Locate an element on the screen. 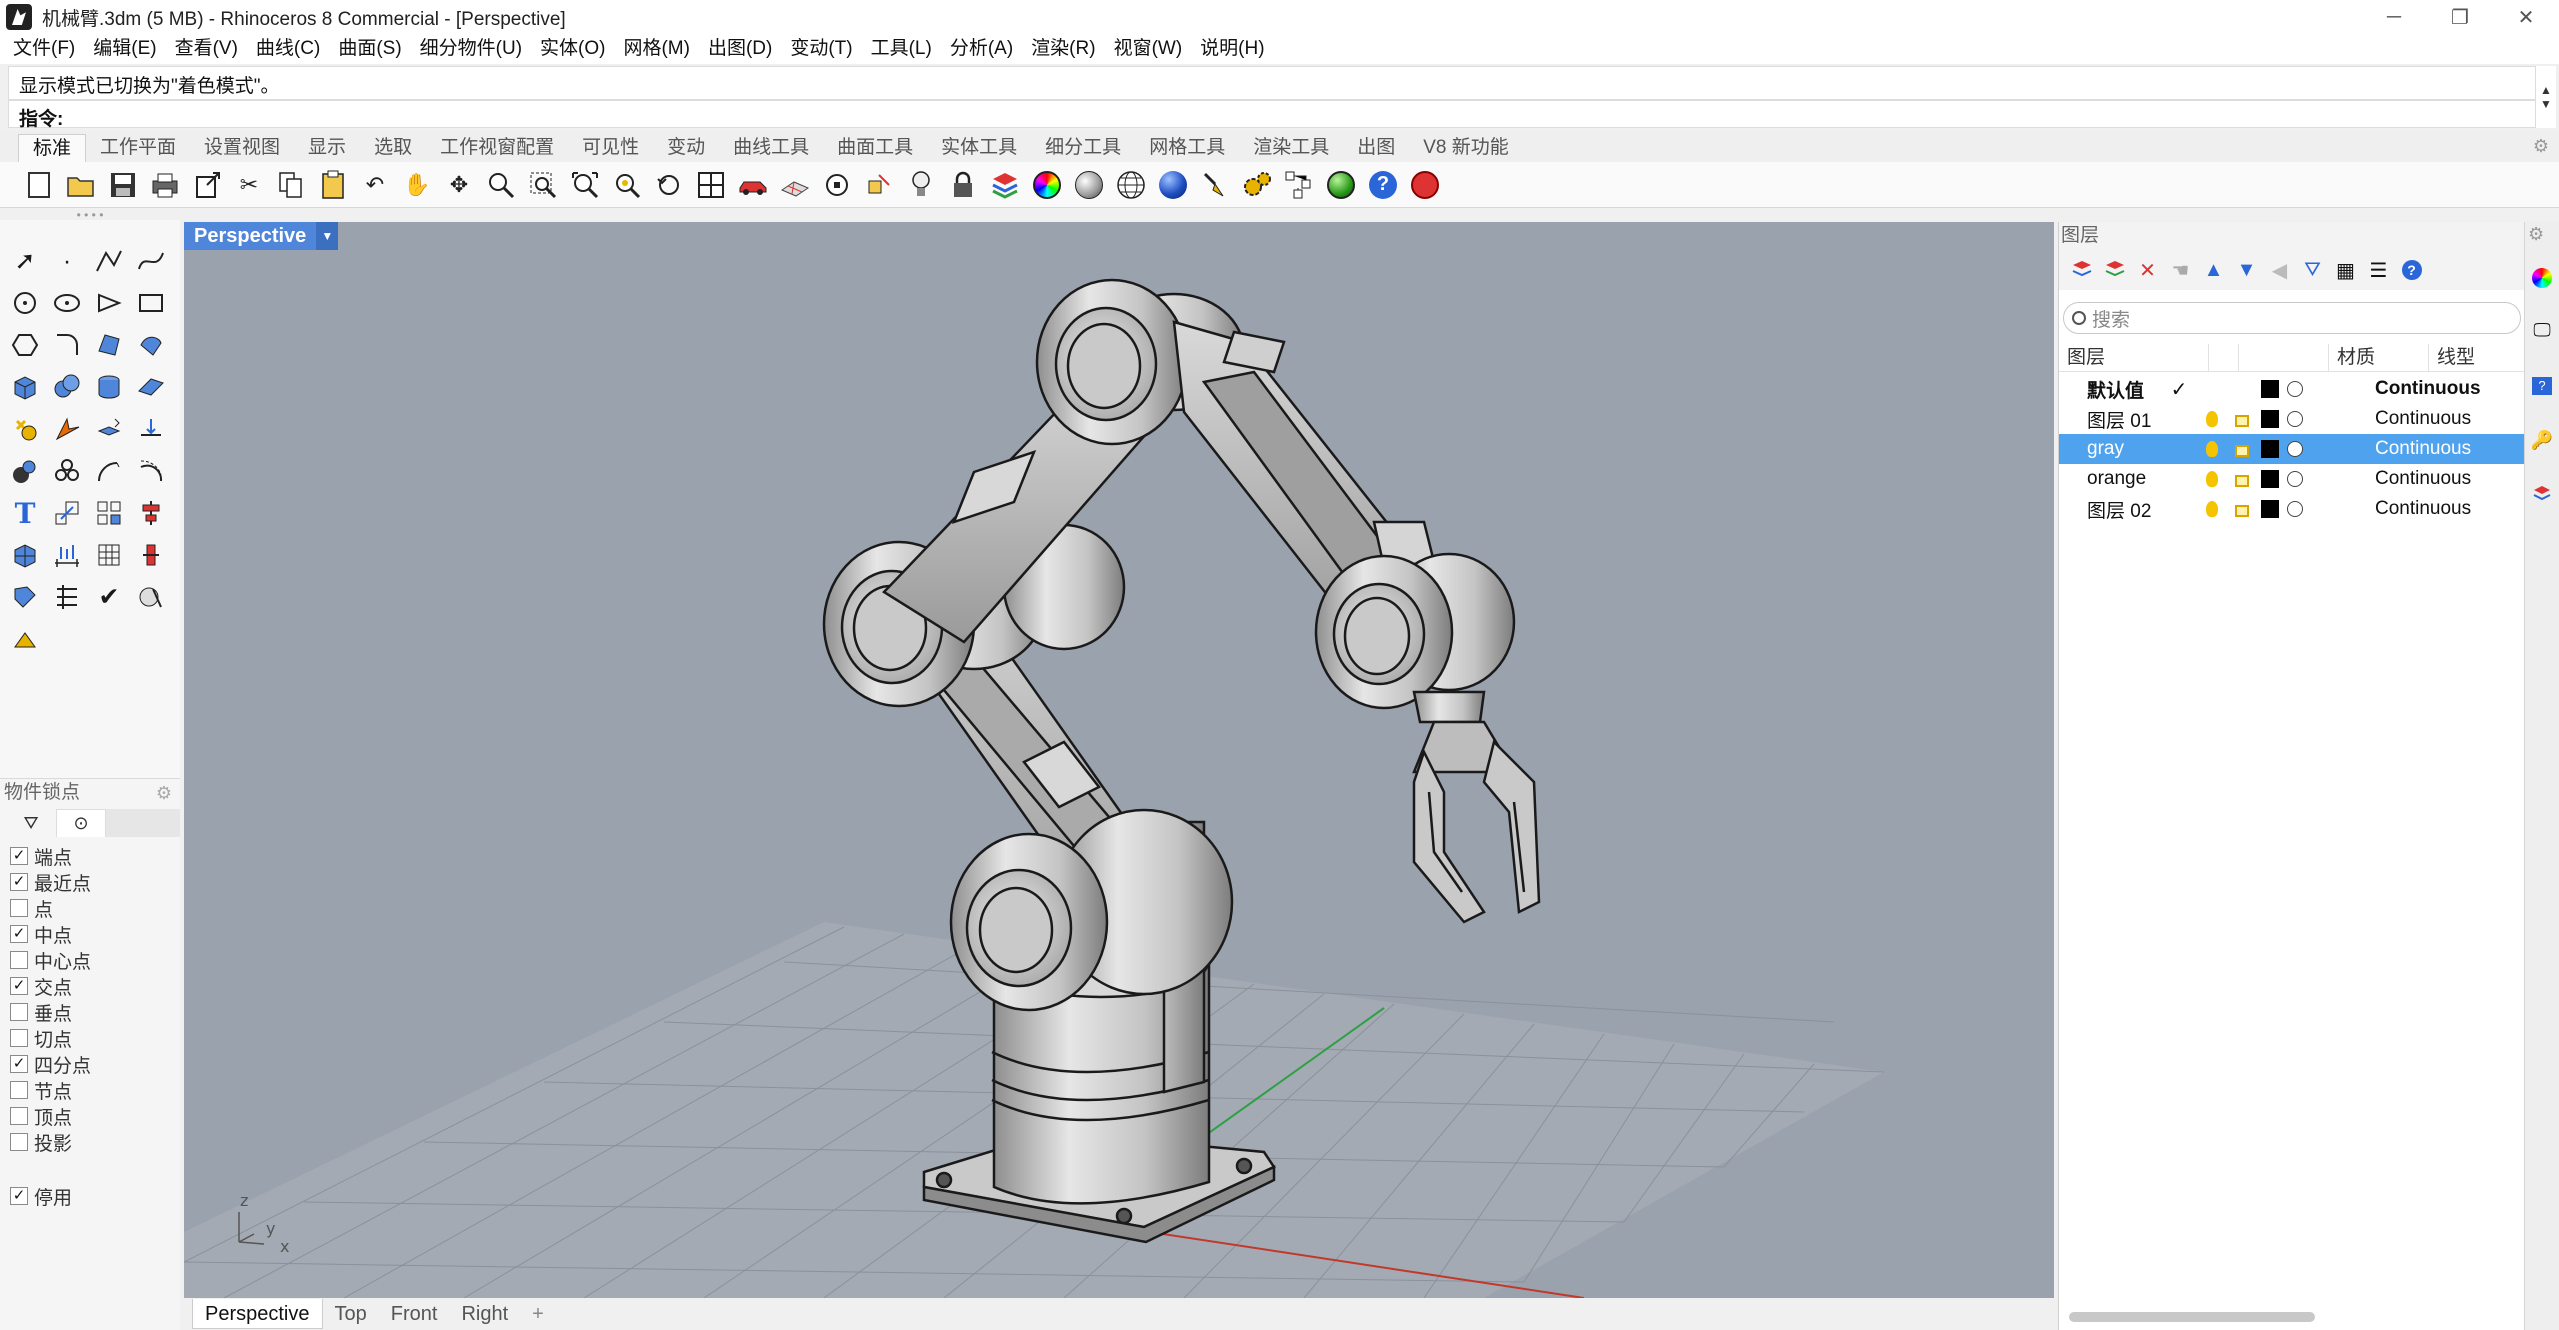 This screenshot has width=2559, height=1330. menu-edit: 编辑(E) is located at coordinates (124, 49).